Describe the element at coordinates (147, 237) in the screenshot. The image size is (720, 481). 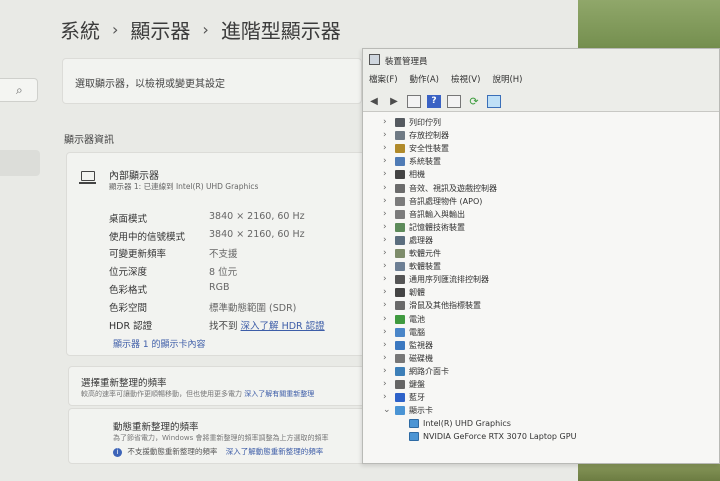
I see `info-label: 使用中的信號模式` at that location.